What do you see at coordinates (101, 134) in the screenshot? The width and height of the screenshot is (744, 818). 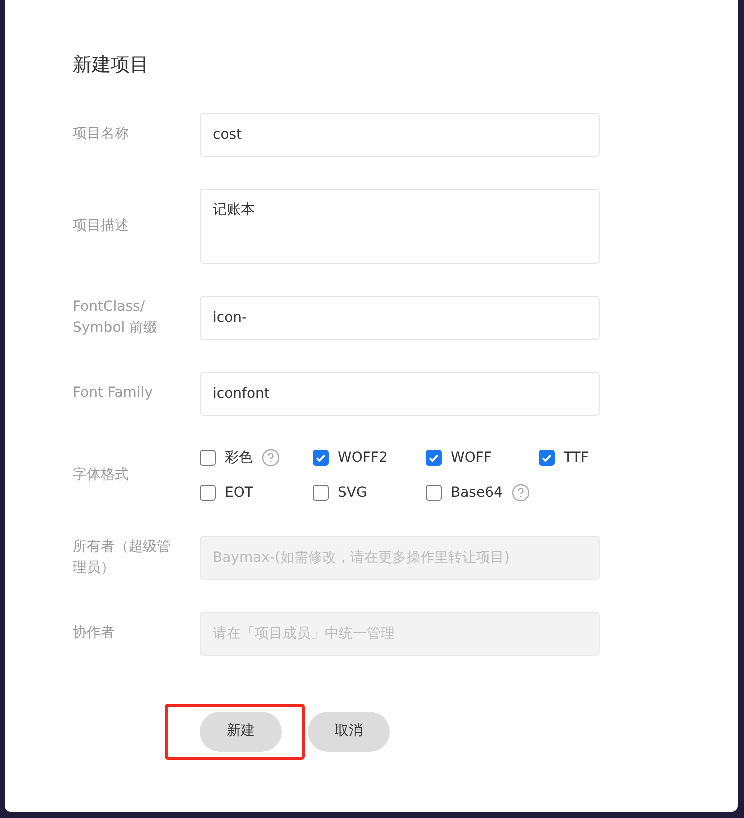 I see `field-label: 项目名称` at bounding box center [101, 134].